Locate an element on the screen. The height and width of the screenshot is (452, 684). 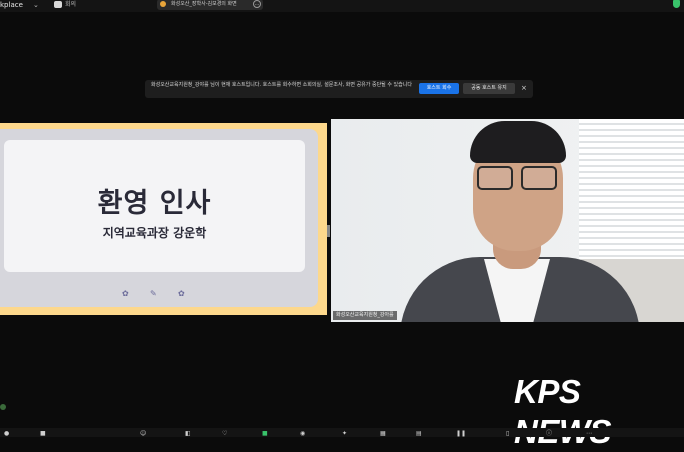
share-screen-icon: ■ is located at coordinates (265, 433).